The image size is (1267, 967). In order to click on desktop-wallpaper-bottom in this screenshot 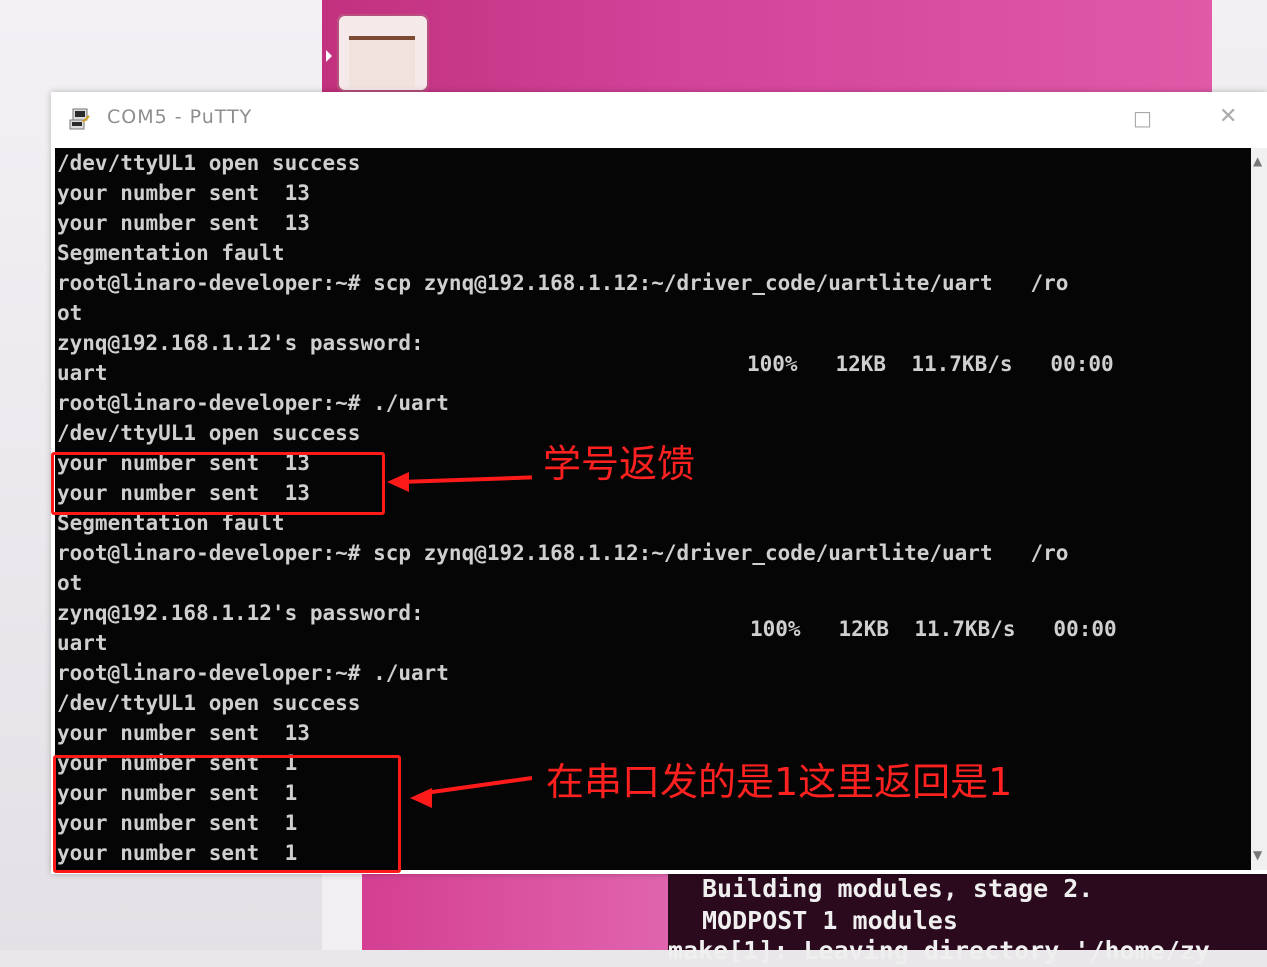, I will do `click(500, 909)`.